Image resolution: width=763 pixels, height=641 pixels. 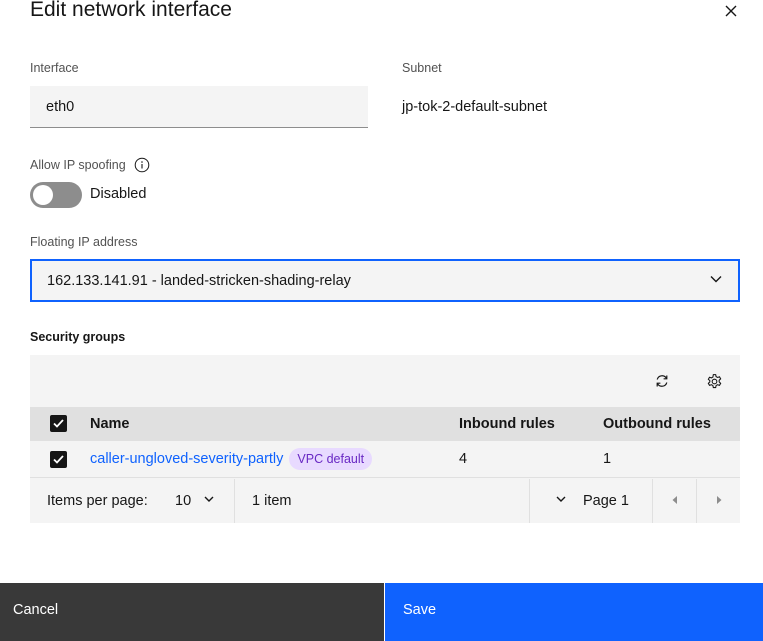 What do you see at coordinates (58, 423) in the screenshot?
I see `select-all-checkbox` at bounding box center [58, 423].